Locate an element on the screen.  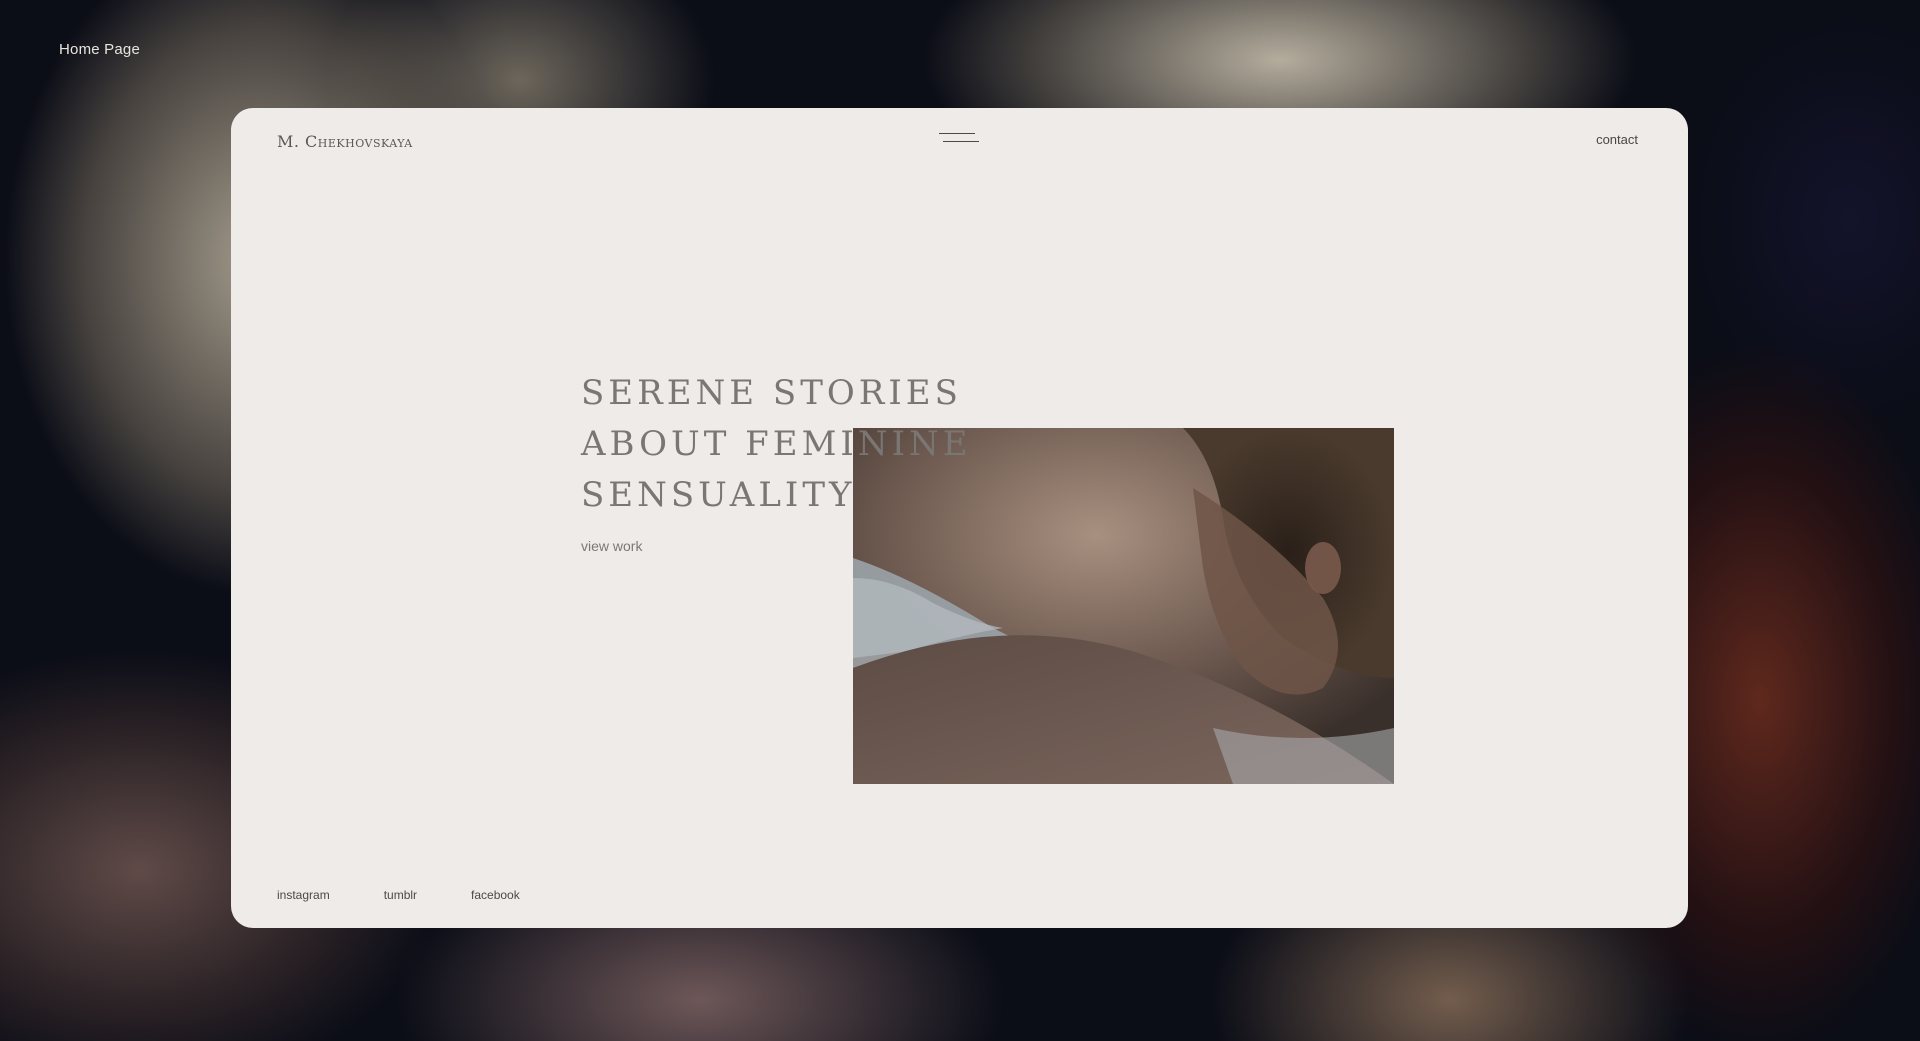
brand-logo: M. Chekhovskaya is located at coordinates (345, 141).